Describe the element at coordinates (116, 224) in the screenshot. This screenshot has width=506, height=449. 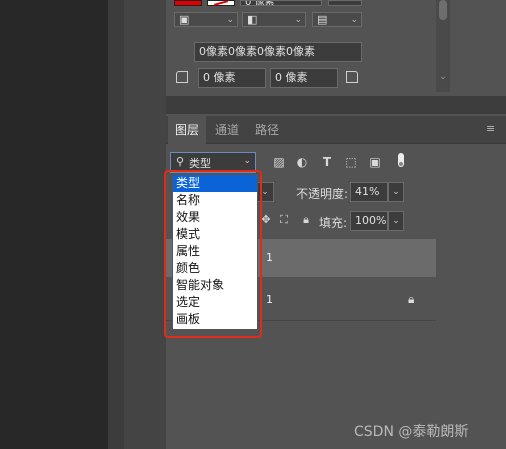
I see `panel-divider` at that location.